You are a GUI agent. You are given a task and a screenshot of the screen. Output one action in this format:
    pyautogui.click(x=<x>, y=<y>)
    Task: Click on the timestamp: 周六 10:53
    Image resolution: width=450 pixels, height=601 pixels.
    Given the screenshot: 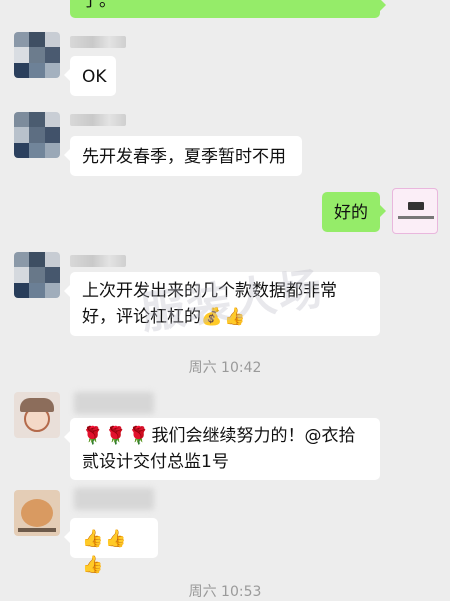 What is the action you would take?
    pyautogui.click(x=225, y=592)
    